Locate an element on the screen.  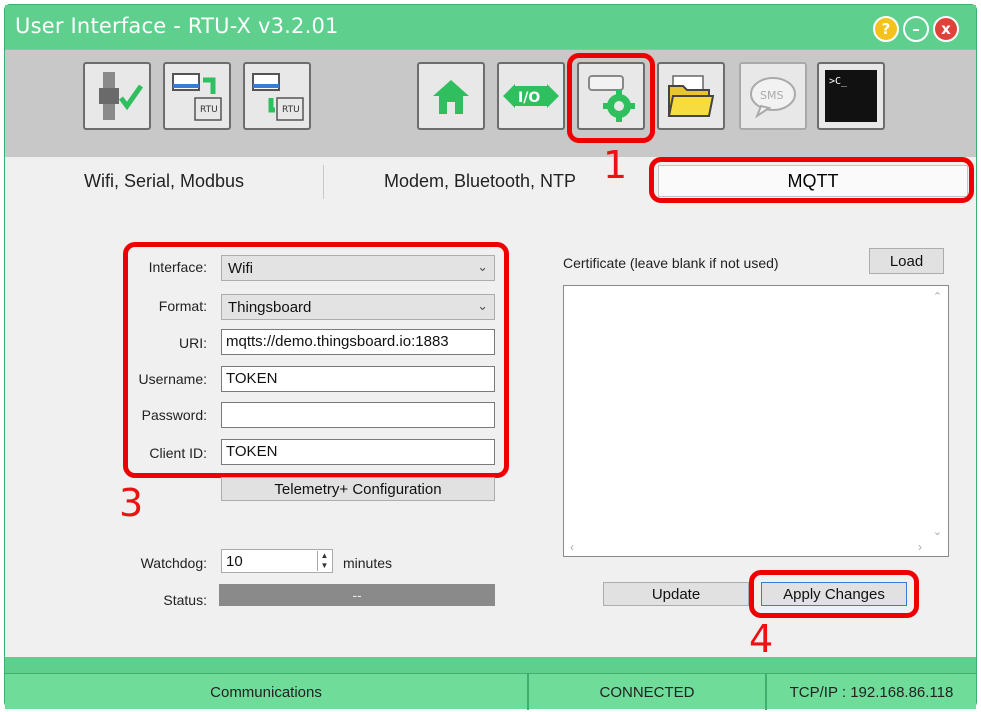
io-icon: I/O is located at coordinates (531, 96).